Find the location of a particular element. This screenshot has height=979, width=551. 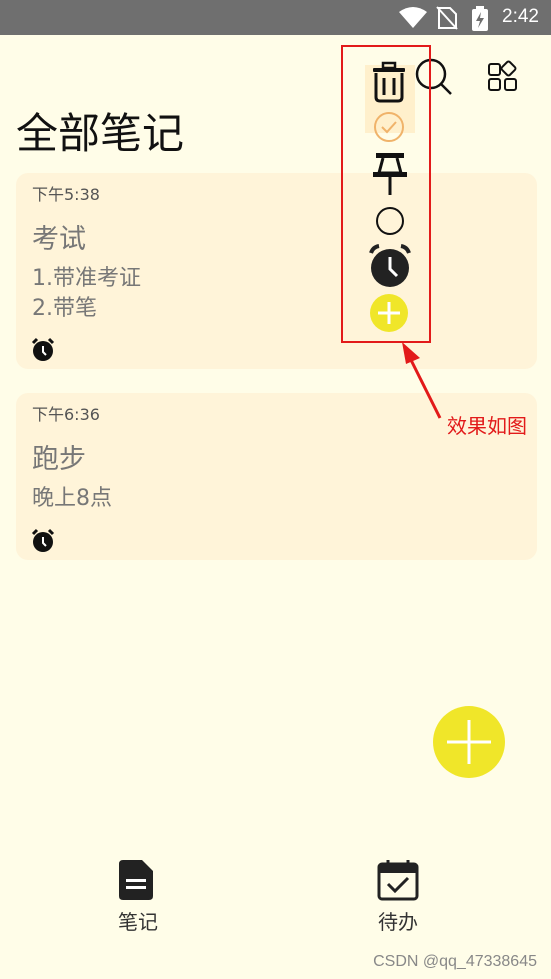

action-popup-highlight is located at coordinates (386, 194).